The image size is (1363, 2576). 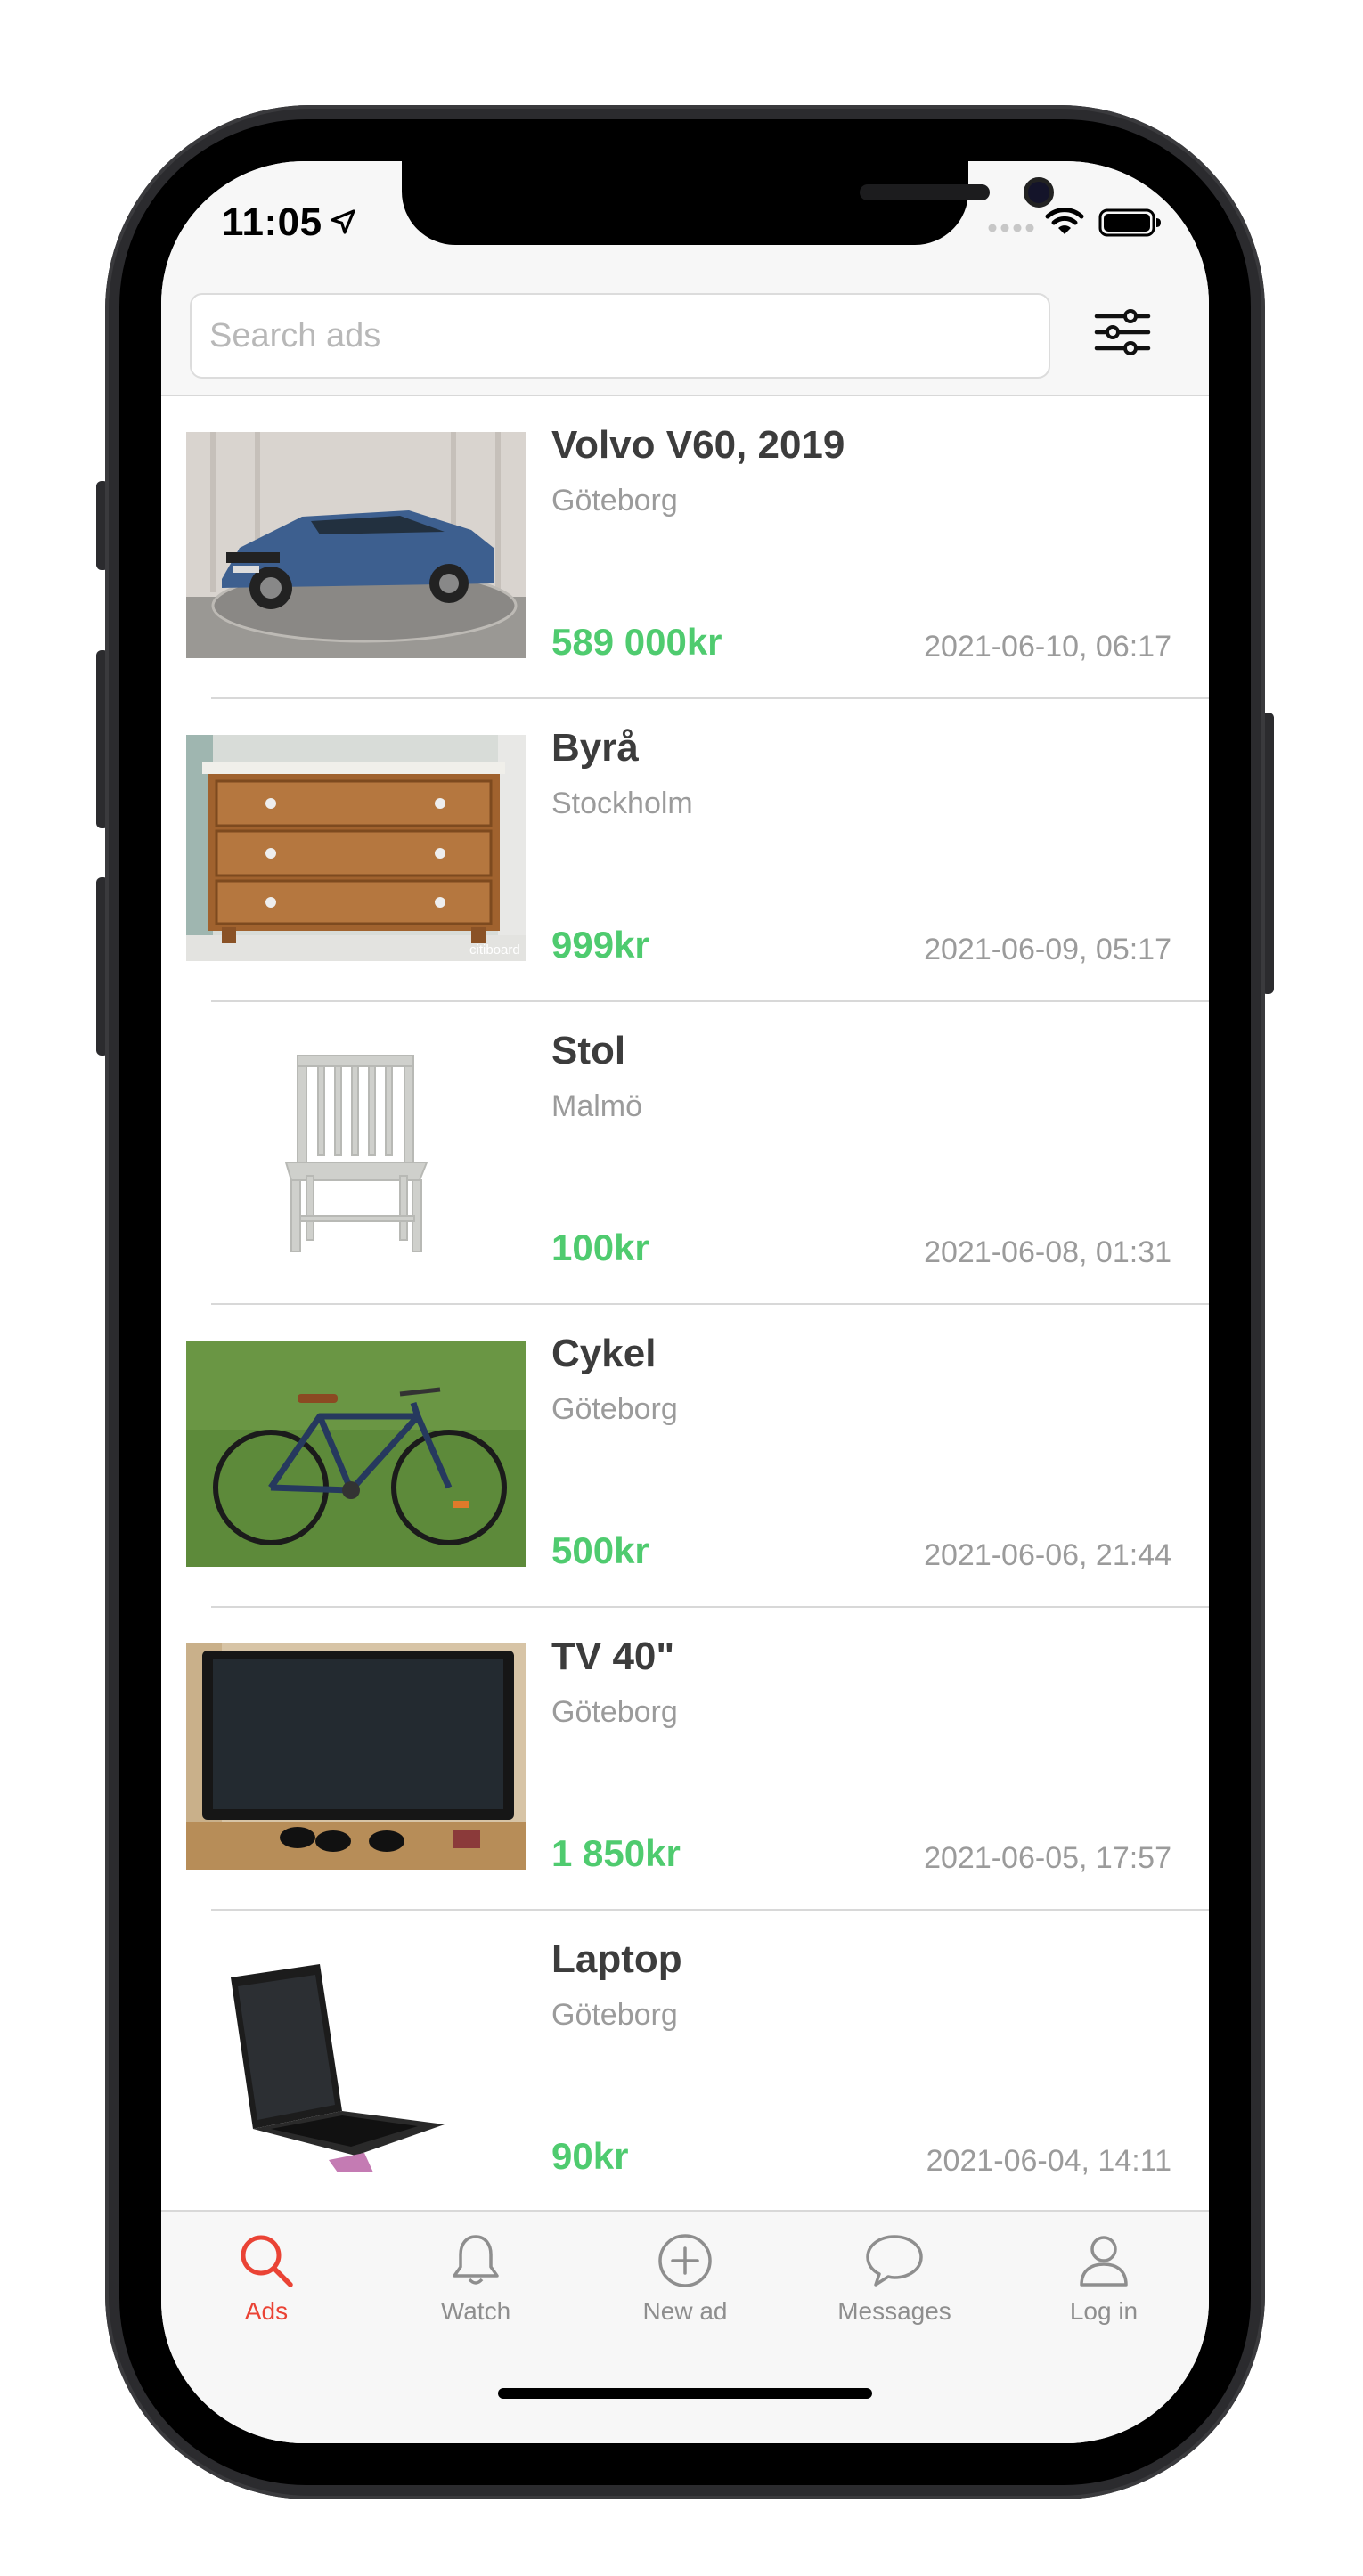 What do you see at coordinates (600, 1550) in the screenshot?
I see `ad-price: 500kr` at bounding box center [600, 1550].